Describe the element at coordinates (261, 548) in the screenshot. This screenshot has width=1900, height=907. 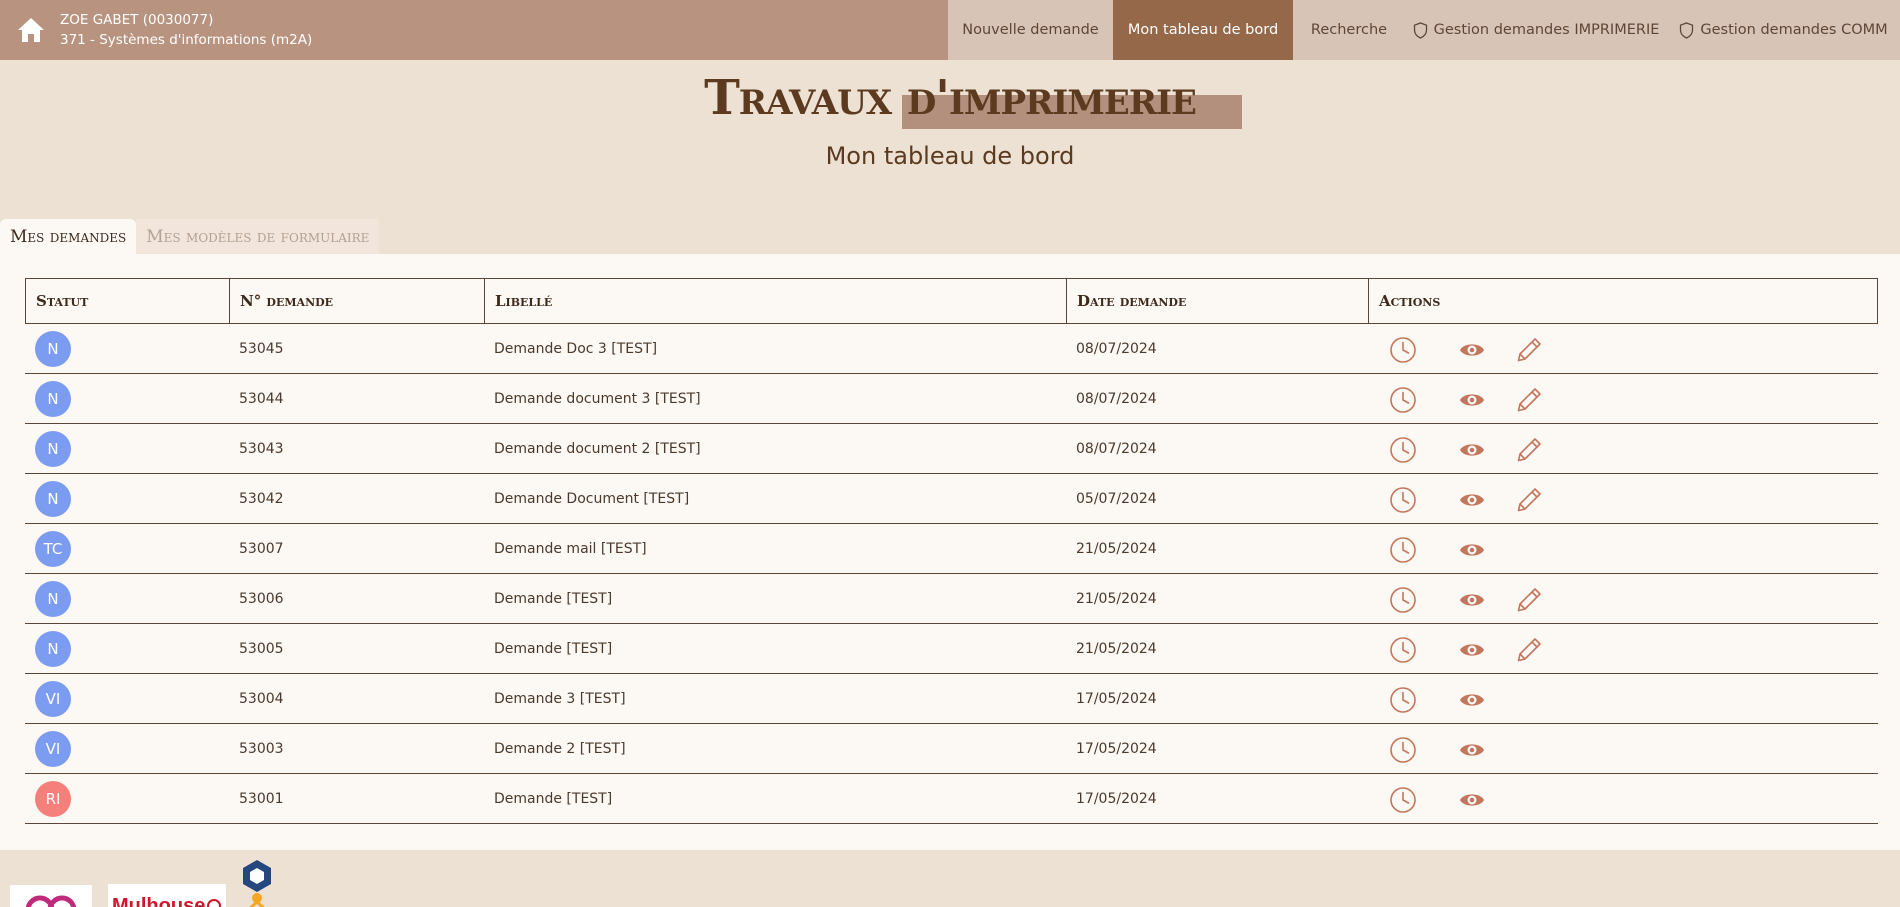
I see `request-number: 53007` at that location.